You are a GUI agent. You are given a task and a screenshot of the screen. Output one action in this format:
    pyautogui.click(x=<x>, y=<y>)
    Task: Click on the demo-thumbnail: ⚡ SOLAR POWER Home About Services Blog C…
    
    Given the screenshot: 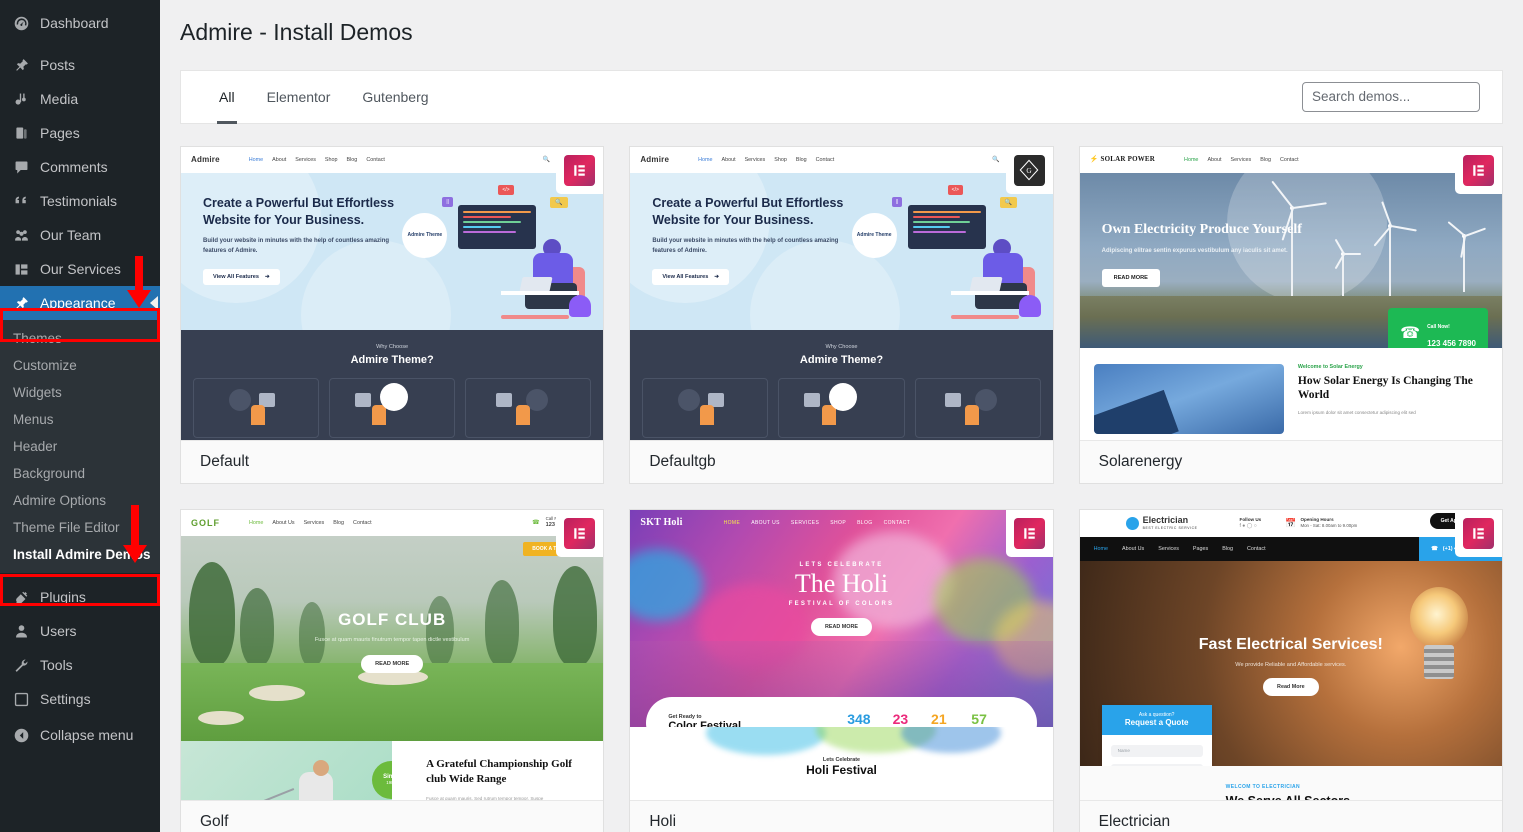 What is the action you would take?
    pyautogui.click(x=1290, y=293)
    